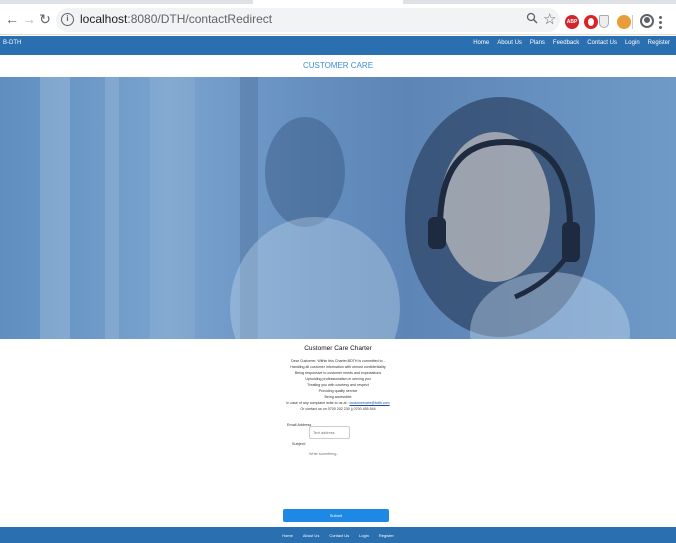  I want to click on nav-link-login: Login, so click(632, 43).